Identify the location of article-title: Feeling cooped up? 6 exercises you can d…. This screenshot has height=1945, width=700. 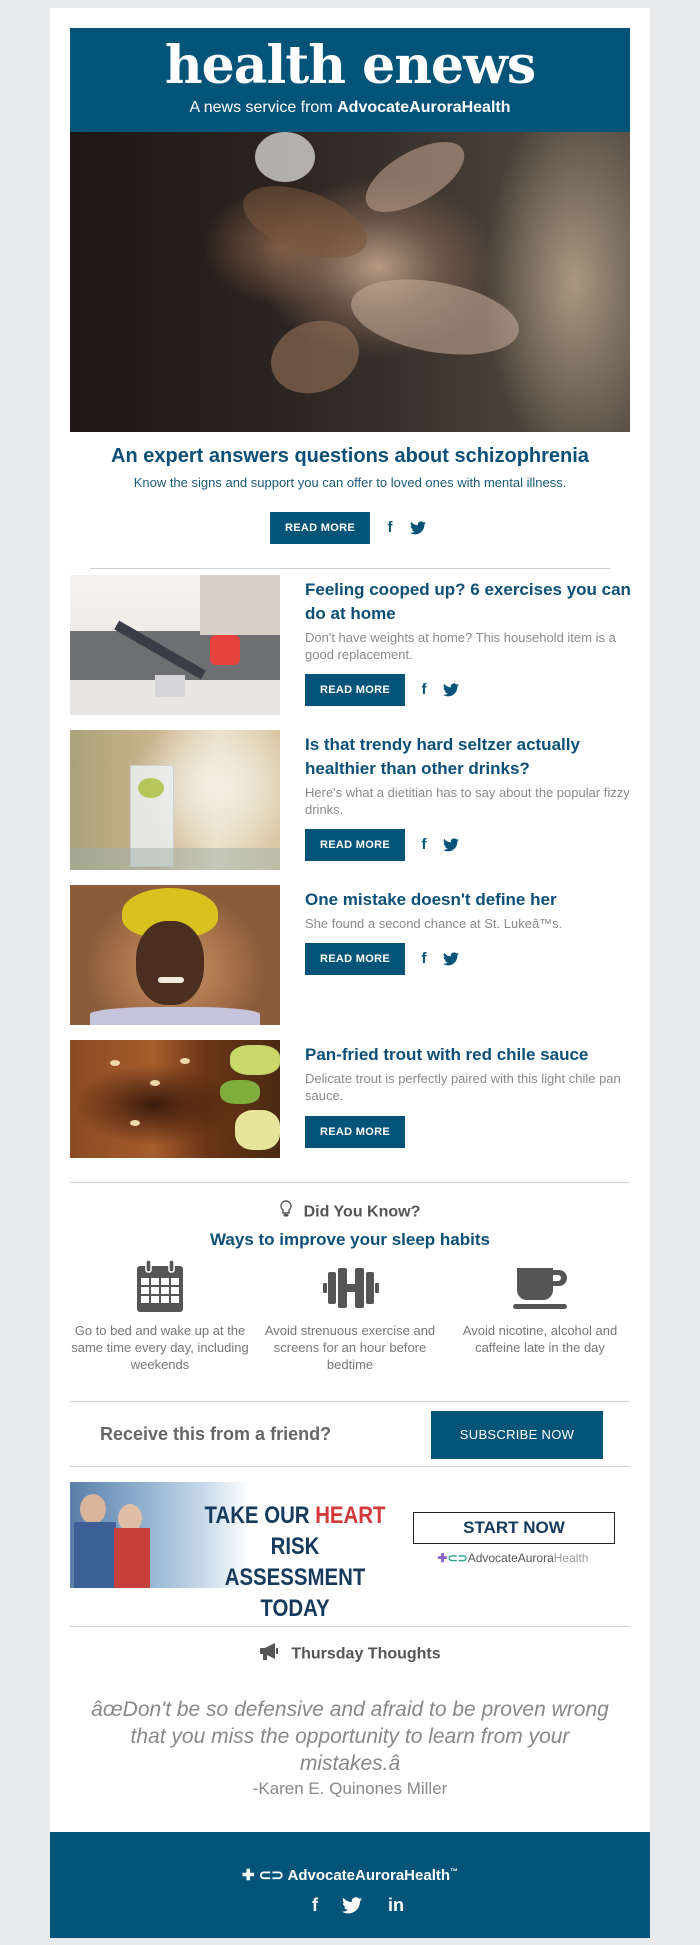
(470, 602).